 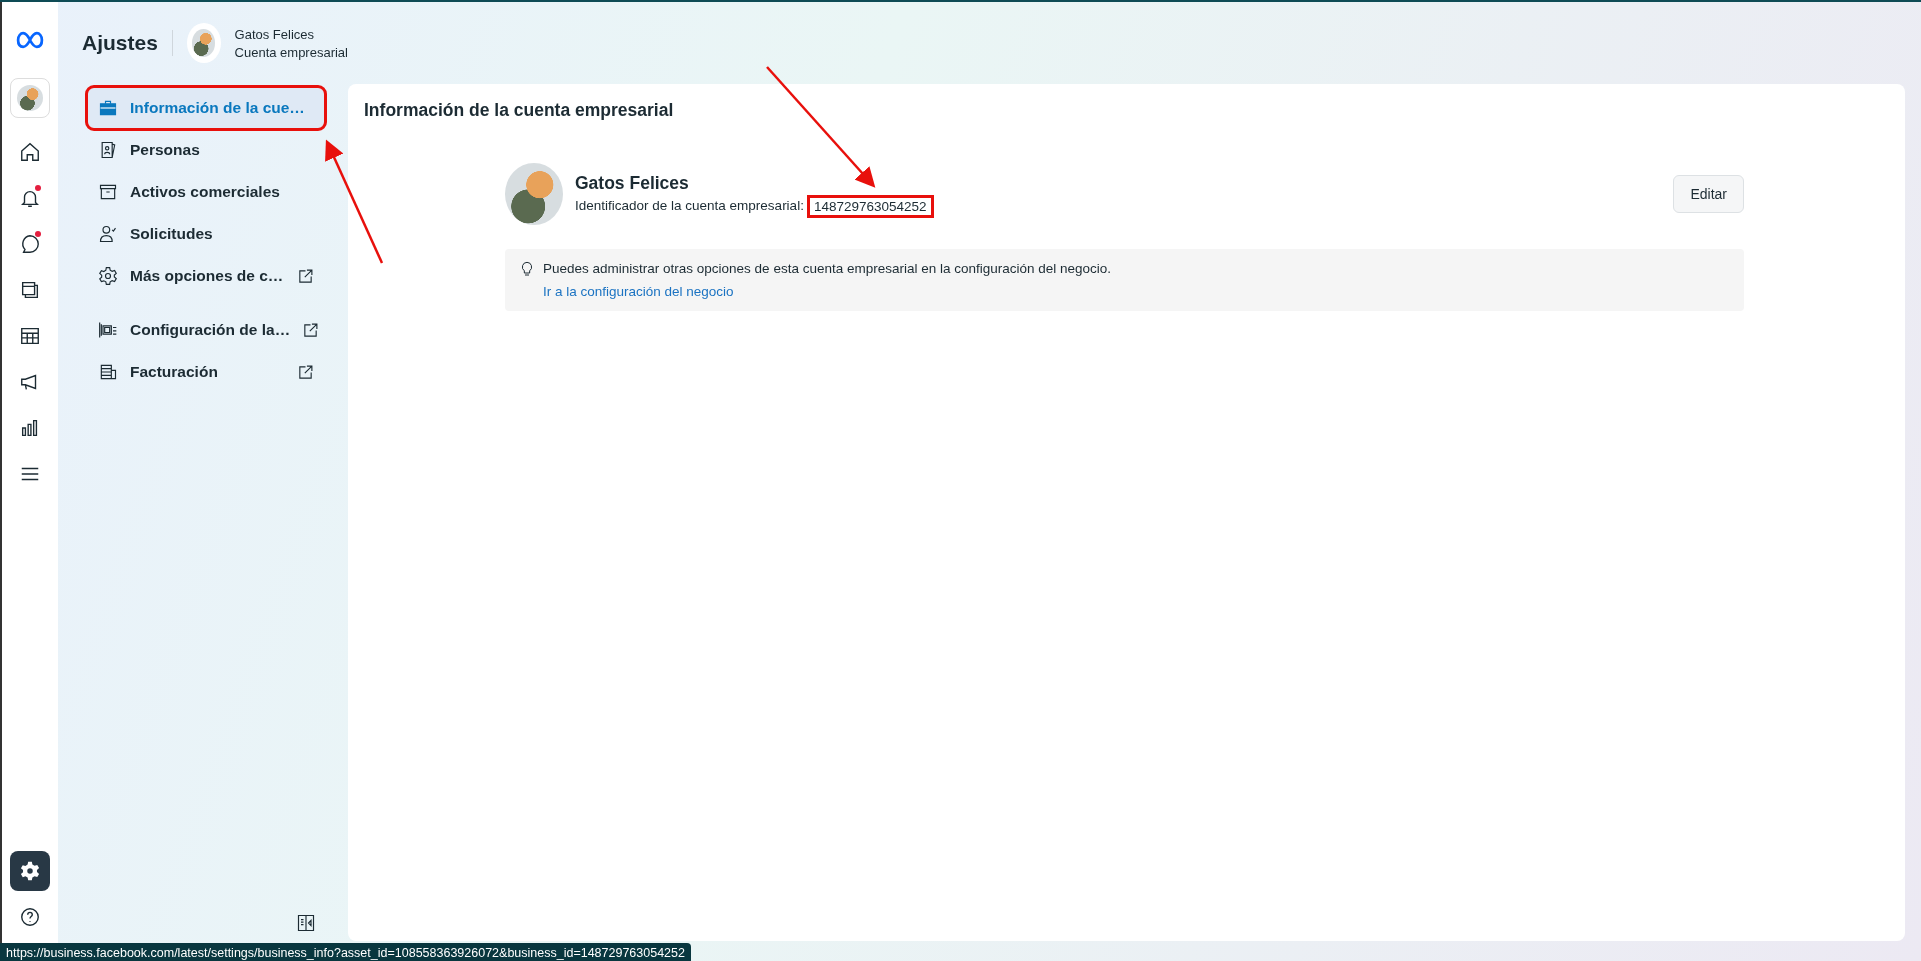 What do you see at coordinates (120, 43) in the screenshot?
I see `page-title: Ajustes` at bounding box center [120, 43].